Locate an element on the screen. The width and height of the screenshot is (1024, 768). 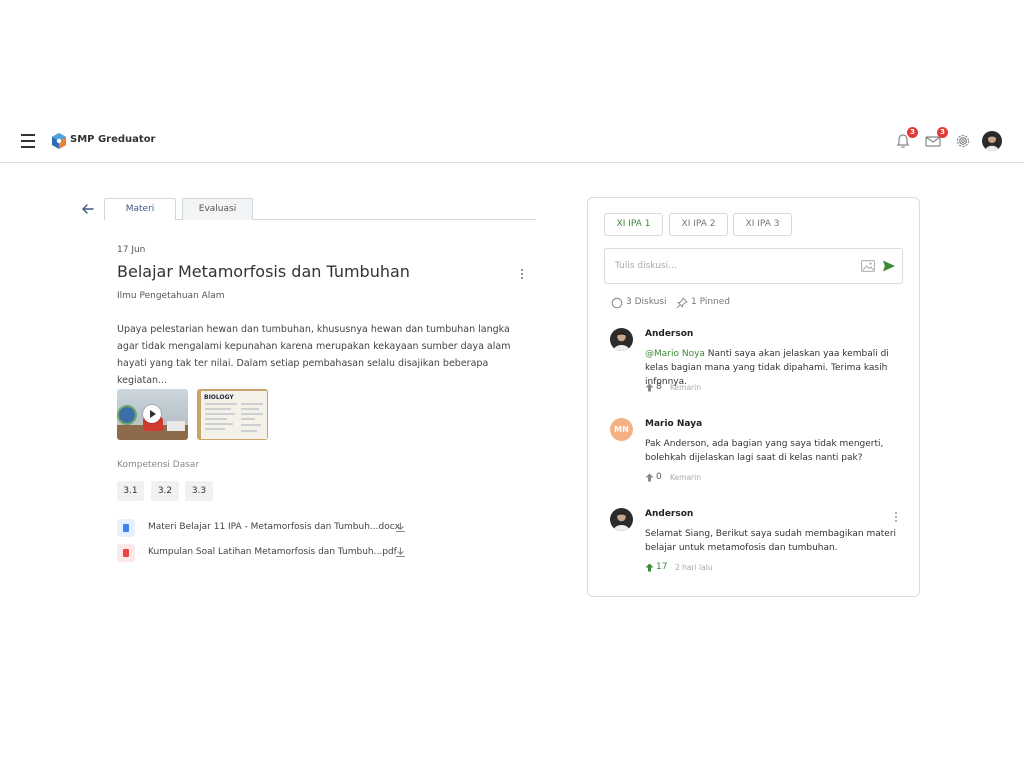
app-title: SMP Greduator is located at coordinates (113, 139).